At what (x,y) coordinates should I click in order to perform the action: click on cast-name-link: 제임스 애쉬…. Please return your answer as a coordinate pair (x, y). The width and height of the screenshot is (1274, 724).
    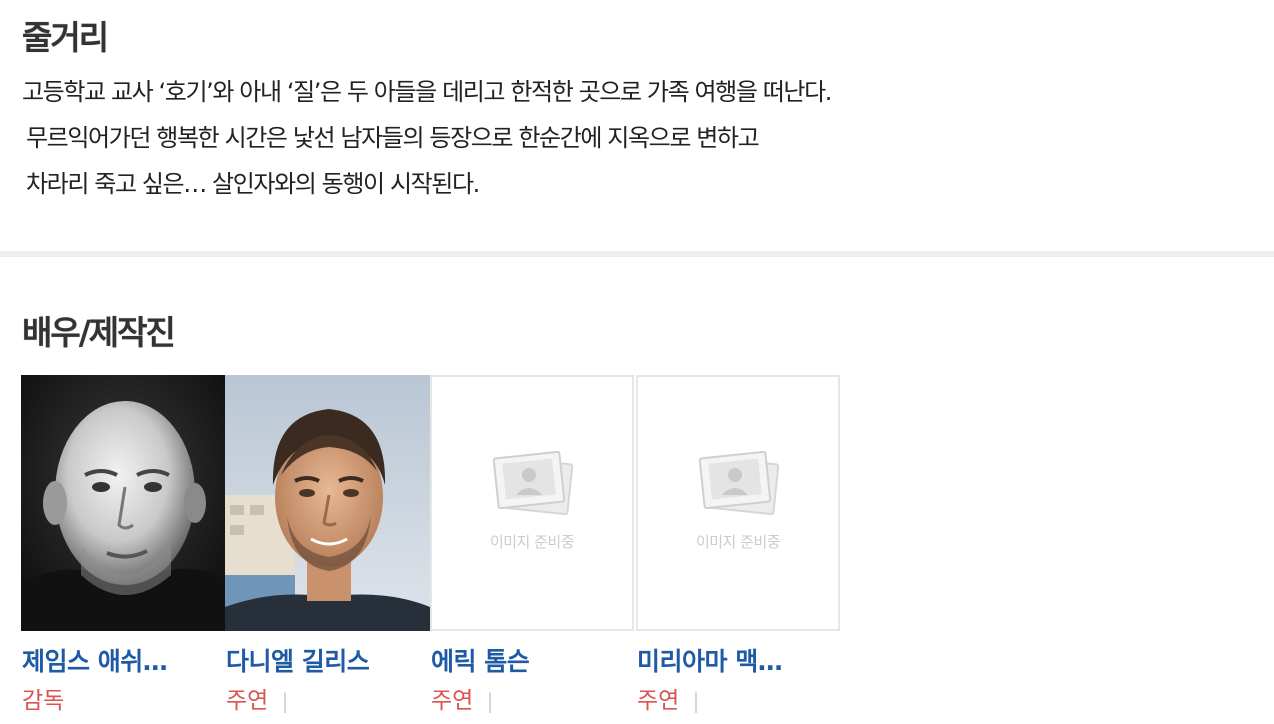
    Looking at the image, I should click on (95, 660).